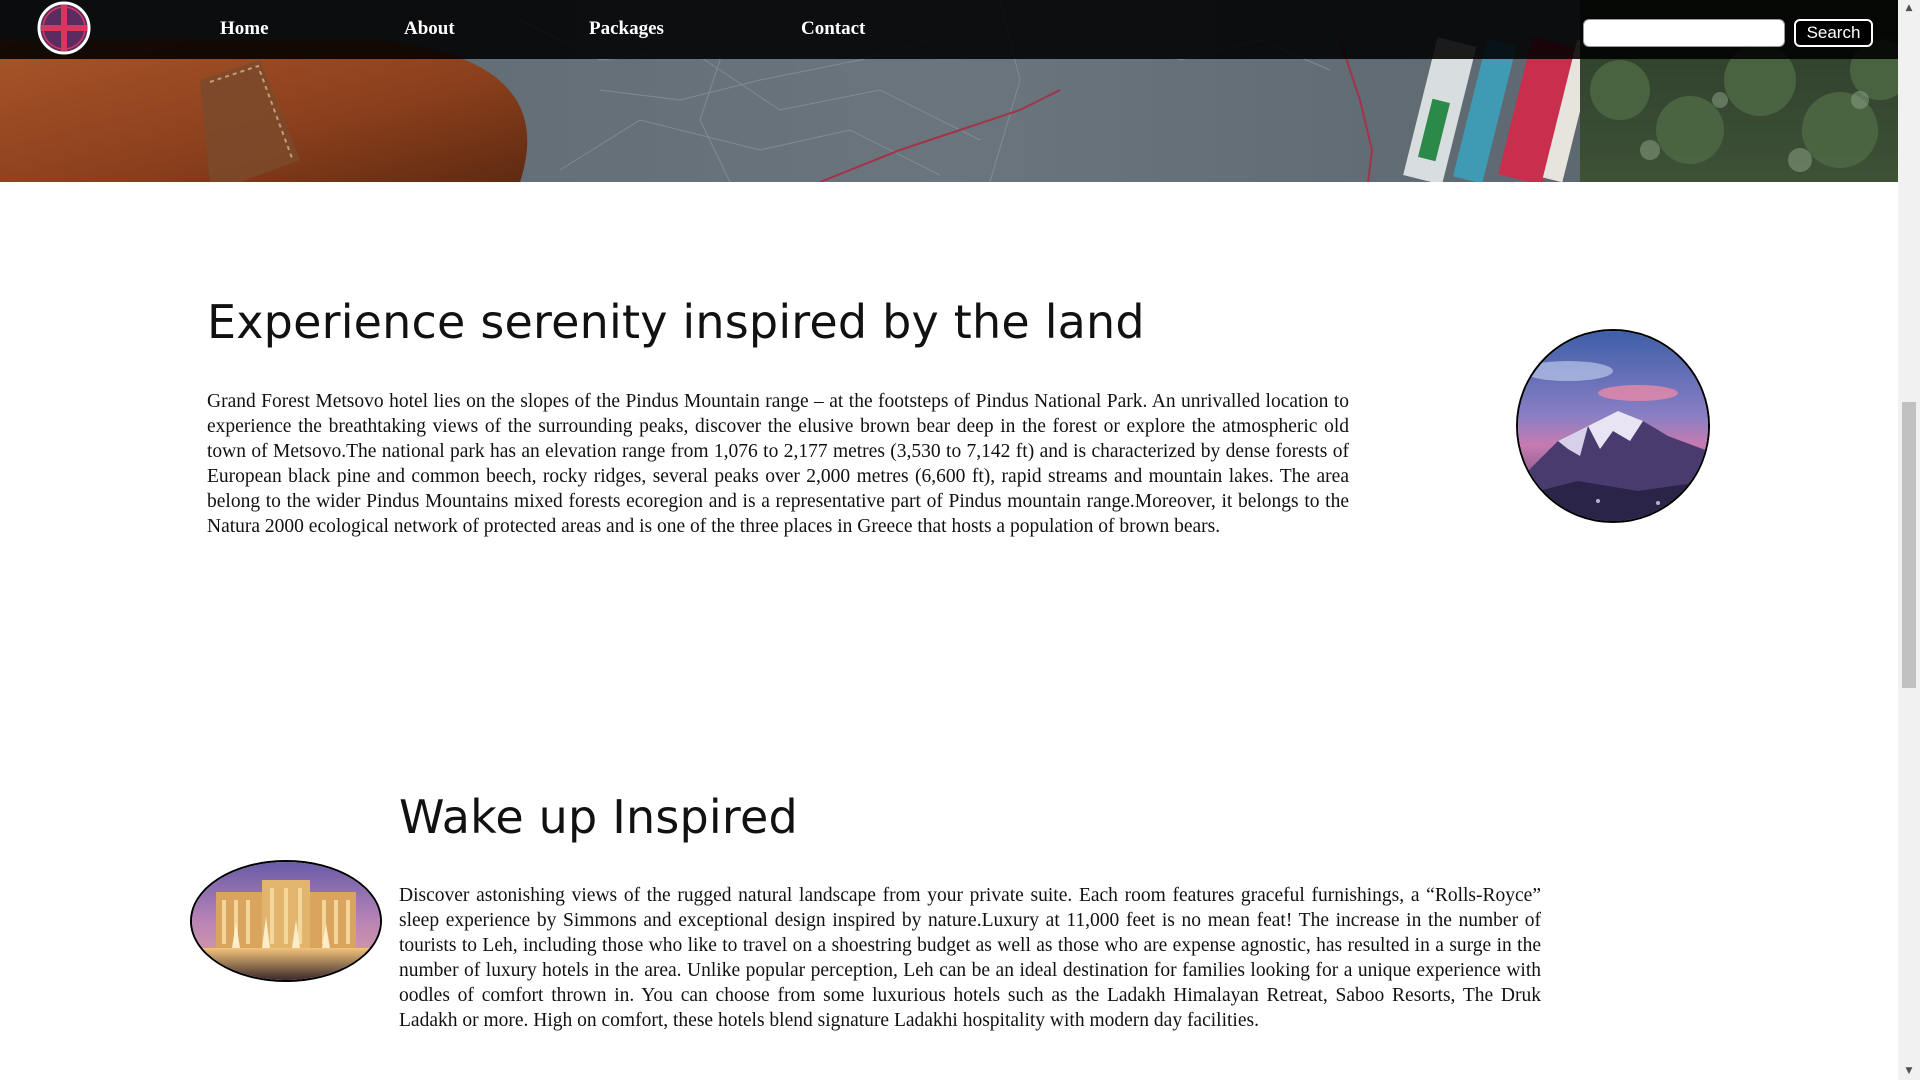 This screenshot has width=1920, height=1080. I want to click on luxury-hotel-fountain-photo, so click(286, 921).